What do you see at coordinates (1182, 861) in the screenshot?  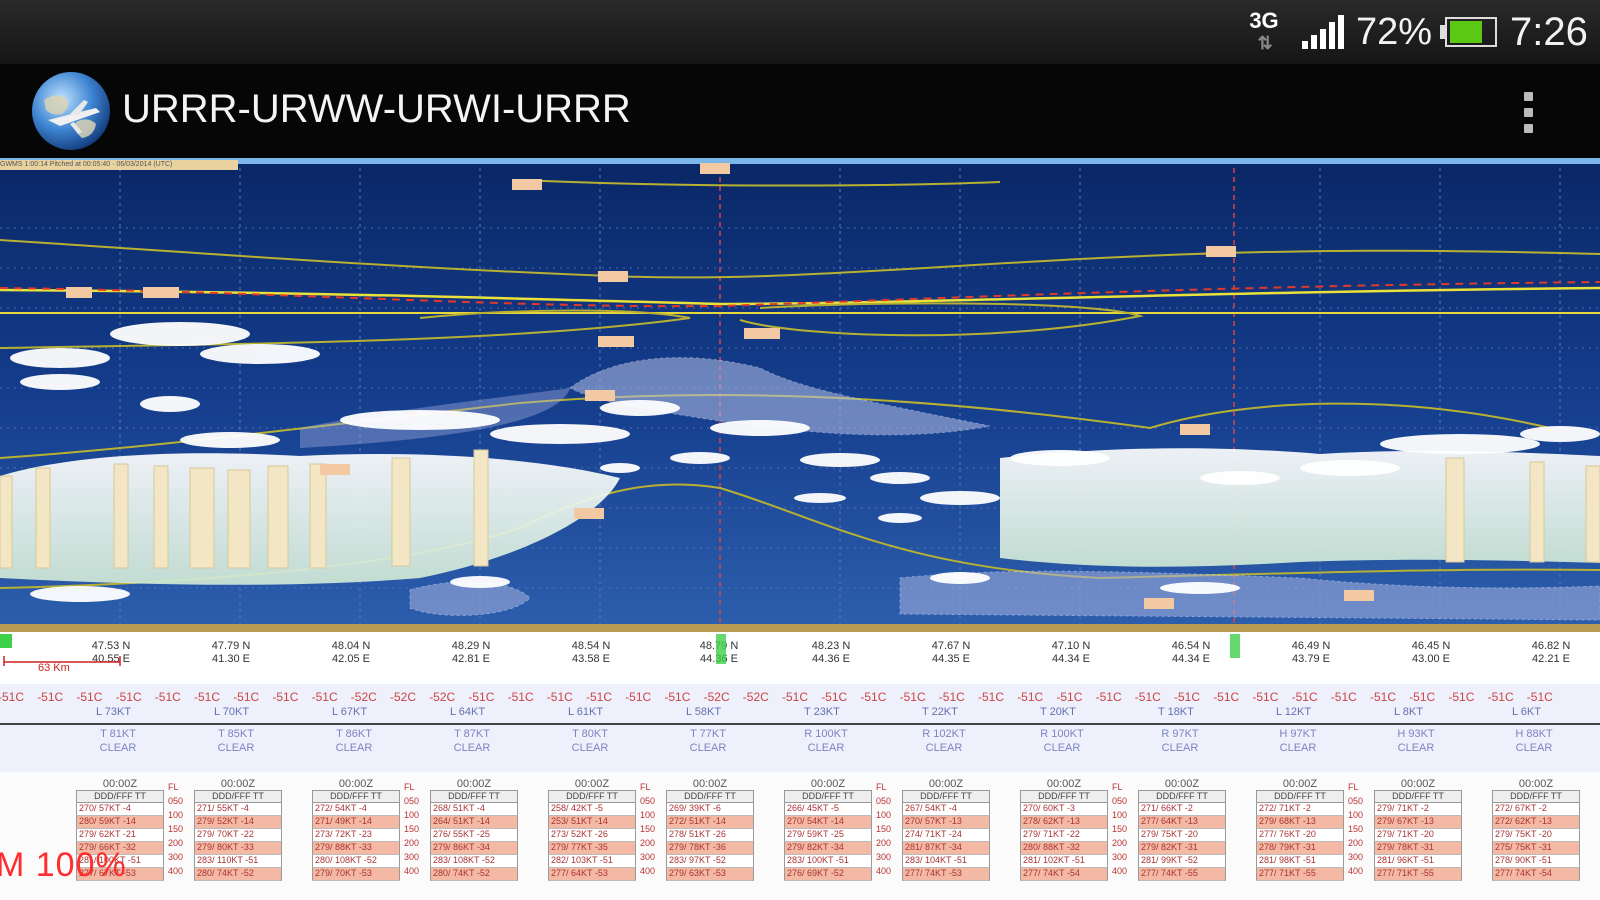 I see `table-row: 281/ 99KT -52` at bounding box center [1182, 861].